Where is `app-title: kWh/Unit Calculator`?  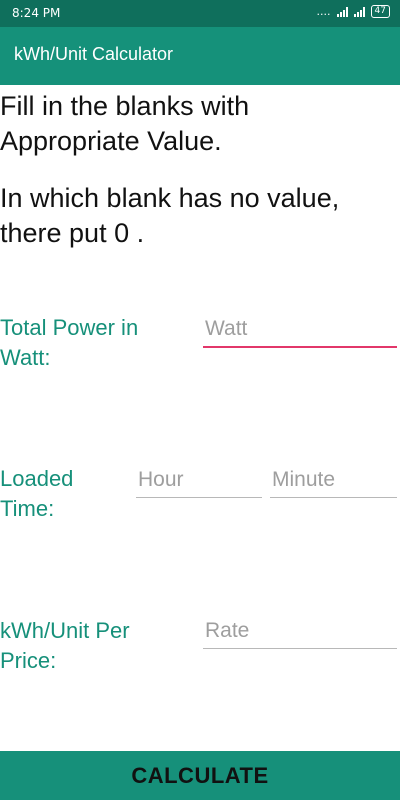
app-title: kWh/Unit Calculator is located at coordinates (94, 54).